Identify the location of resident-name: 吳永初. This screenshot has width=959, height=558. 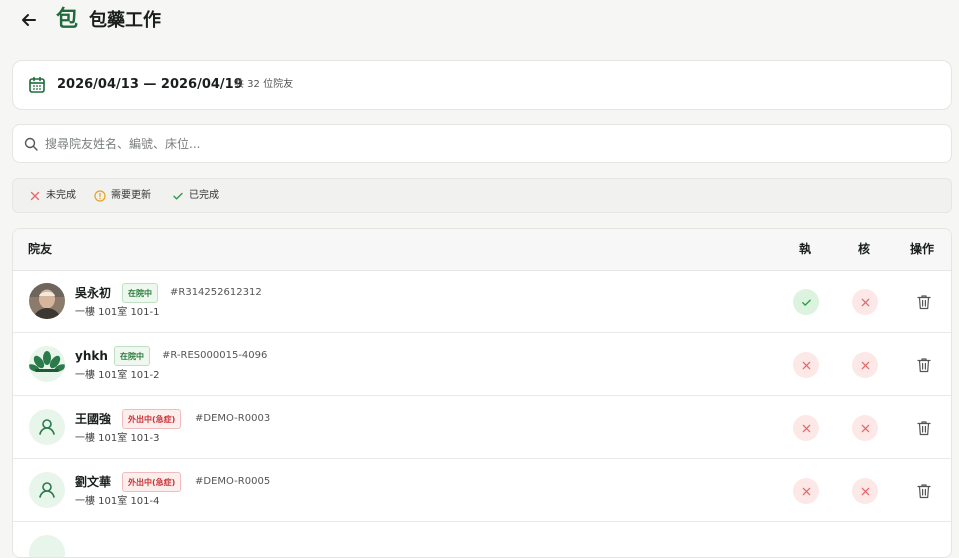
(93, 293).